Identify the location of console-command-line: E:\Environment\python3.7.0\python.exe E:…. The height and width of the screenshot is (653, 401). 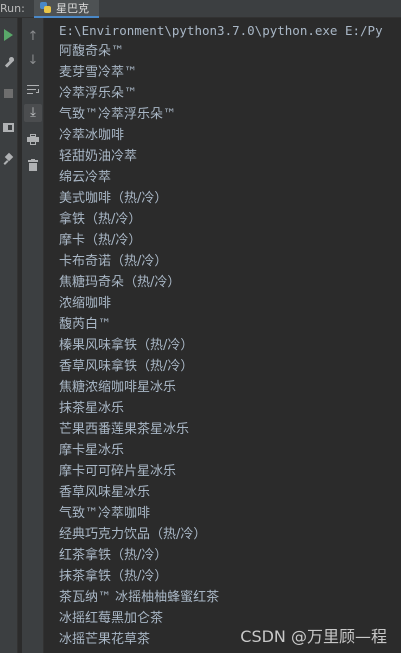
(221, 30).